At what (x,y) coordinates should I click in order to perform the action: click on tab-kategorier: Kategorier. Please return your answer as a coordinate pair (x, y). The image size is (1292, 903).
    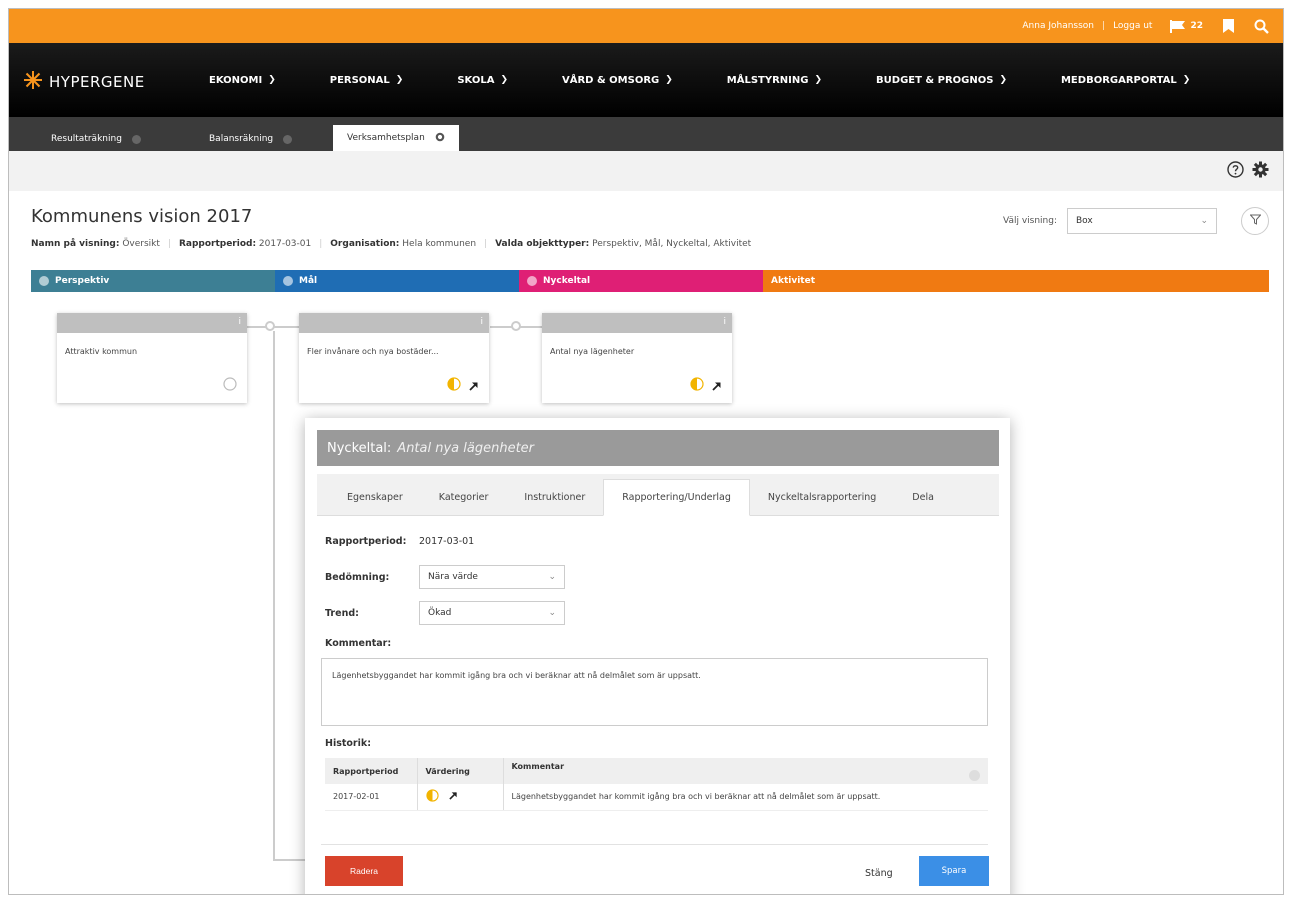
    Looking at the image, I should click on (464, 503).